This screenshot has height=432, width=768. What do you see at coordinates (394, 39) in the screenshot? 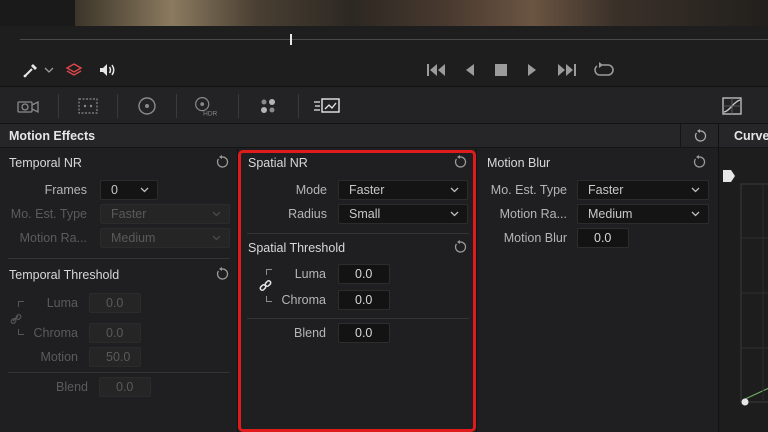
I see `scrubber-track` at bounding box center [394, 39].